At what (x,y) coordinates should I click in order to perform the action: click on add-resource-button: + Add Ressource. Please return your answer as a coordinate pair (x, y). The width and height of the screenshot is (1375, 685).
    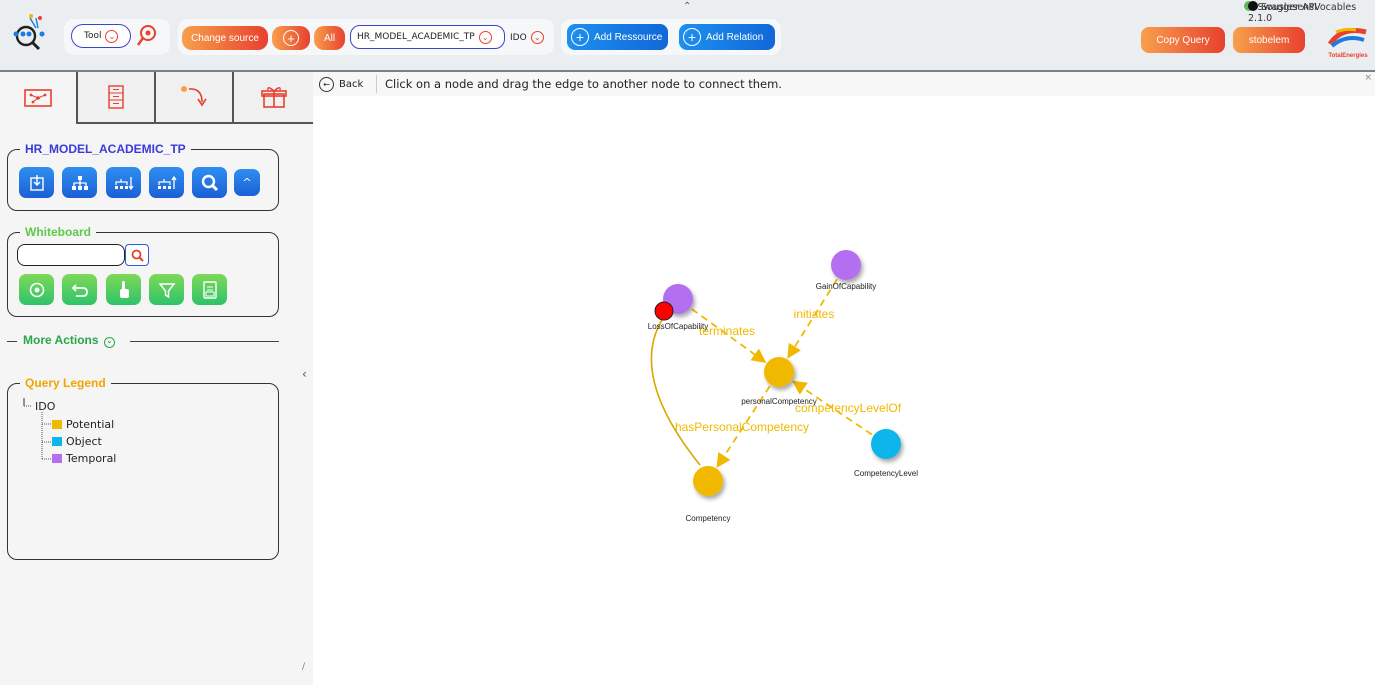
    Looking at the image, I should click on (617, 37).